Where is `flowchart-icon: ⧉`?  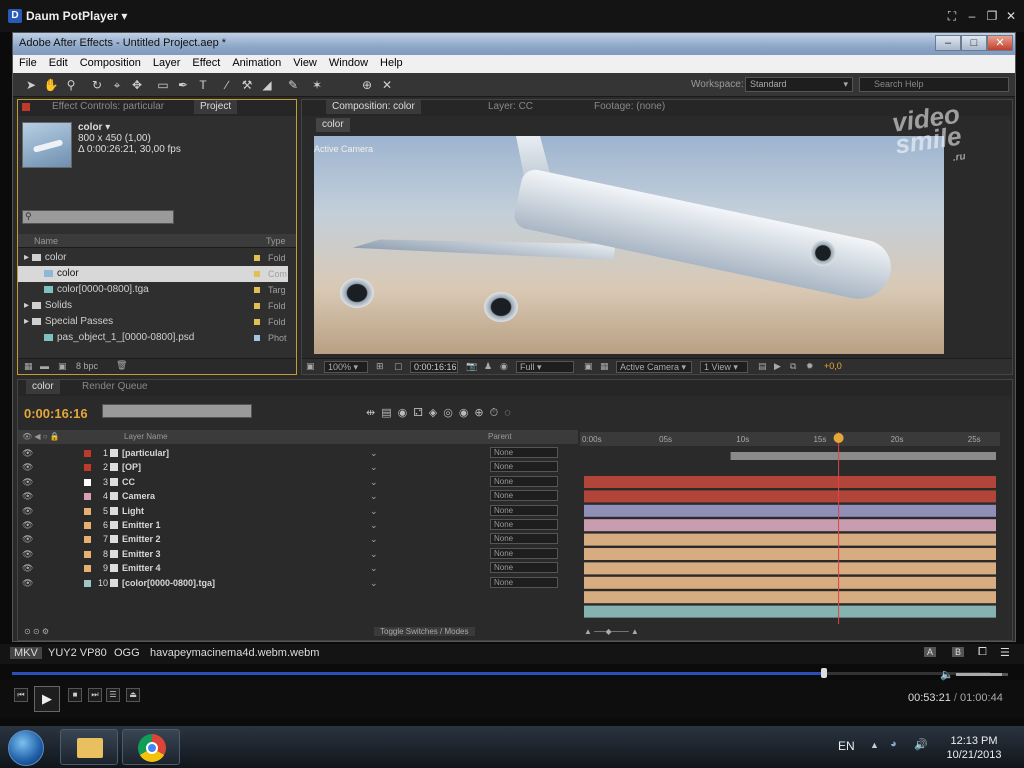 flowchart-icon: ⧉ is located at coordinates (793, 366).